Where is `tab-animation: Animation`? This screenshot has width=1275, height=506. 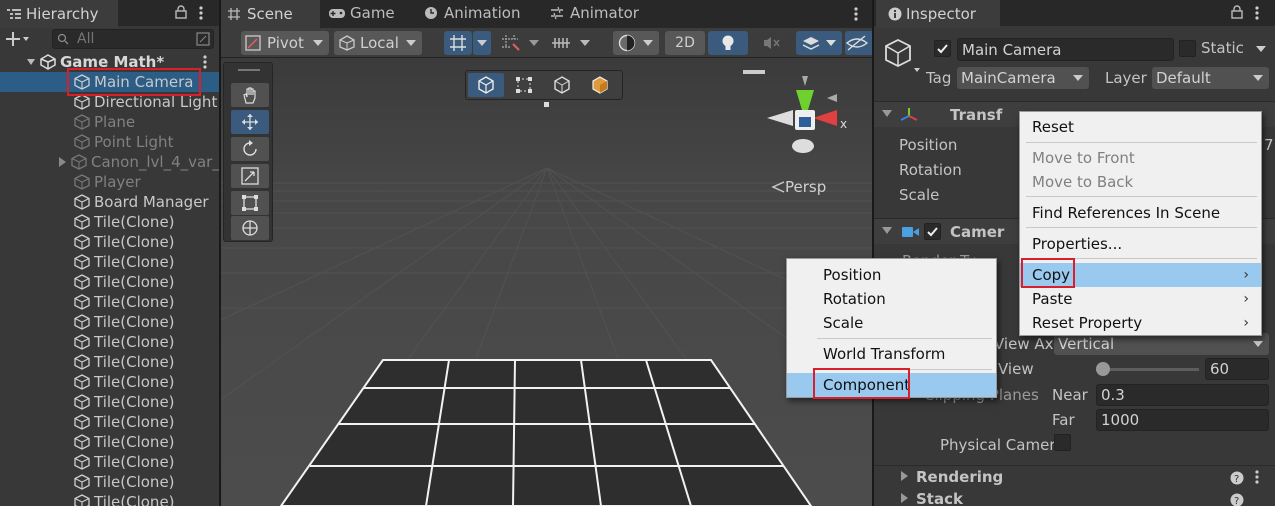 tab-animation: Animation is located at coordinates (472, 13).